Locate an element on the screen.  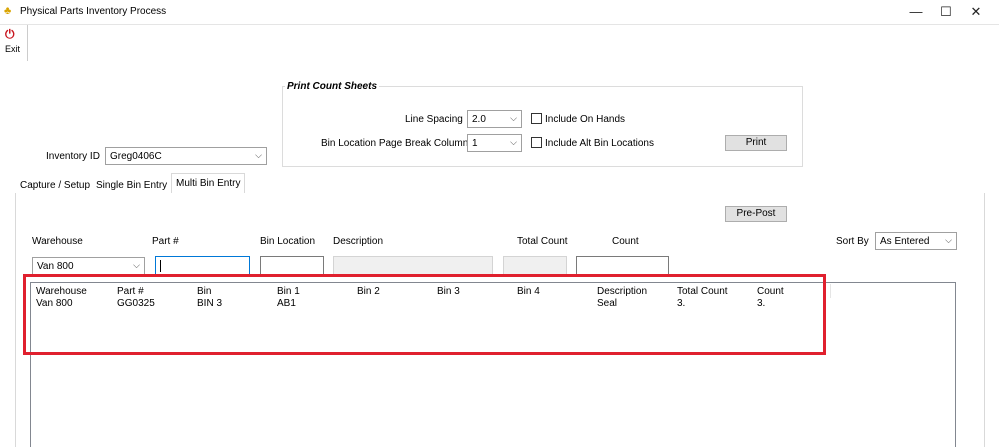
exit-label: Exit is located at coordinates (13, 49).